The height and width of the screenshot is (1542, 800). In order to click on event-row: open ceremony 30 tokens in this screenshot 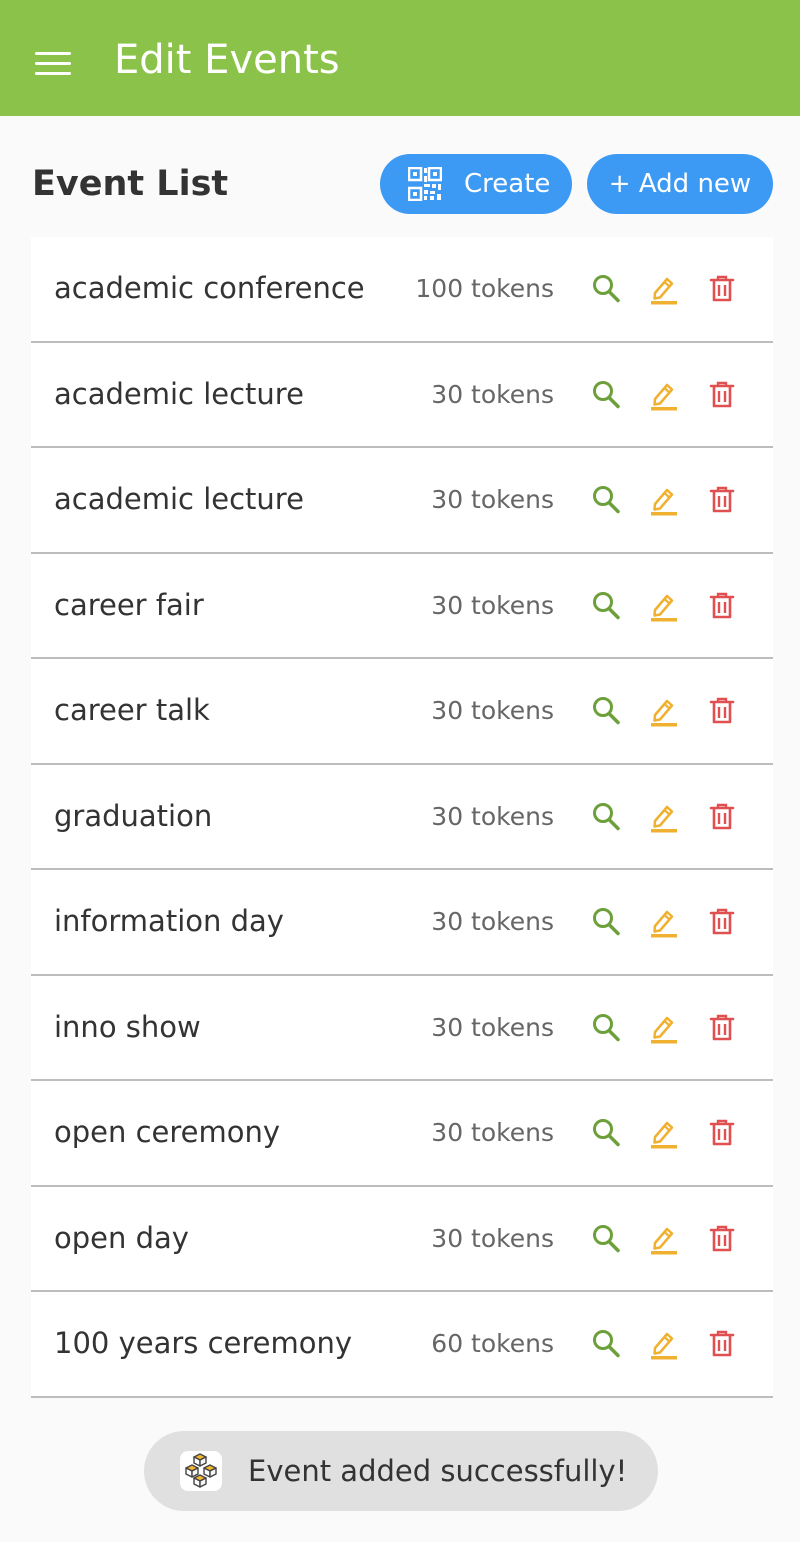, I will do `click(402, 1134)`.